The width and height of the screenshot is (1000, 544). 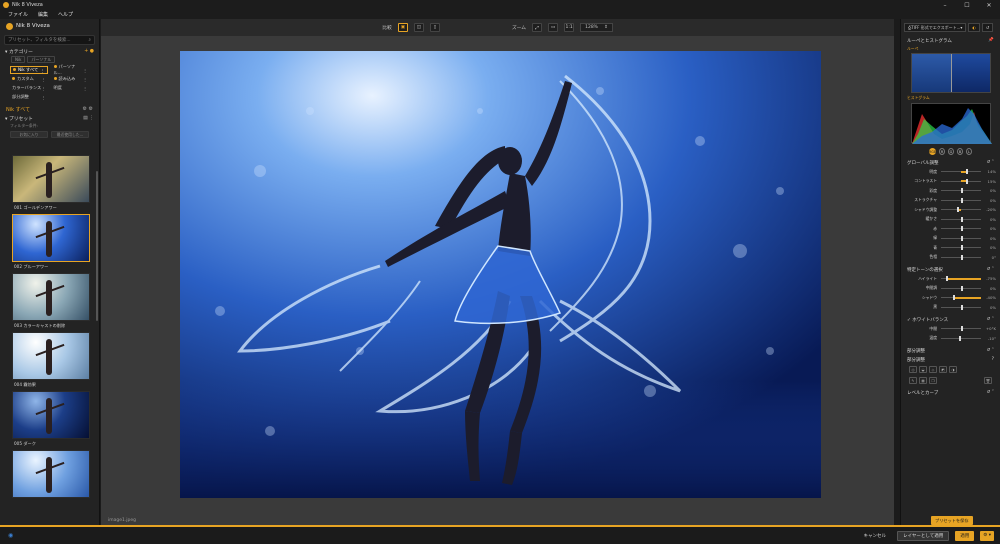 I want to click on adjust-slider: コントラスト 15%, so click(x=950, y=182).